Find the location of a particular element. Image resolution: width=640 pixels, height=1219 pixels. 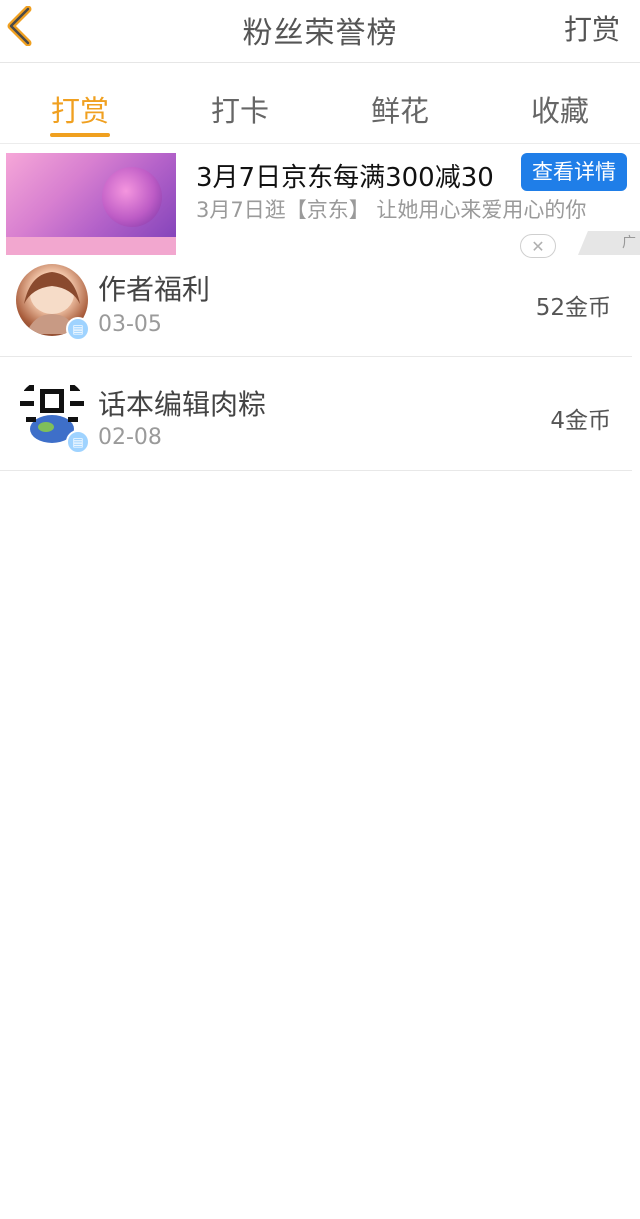

tab-bar: 打赏 打卡 鲜花 收藏 is located at coordinates (320, 104).